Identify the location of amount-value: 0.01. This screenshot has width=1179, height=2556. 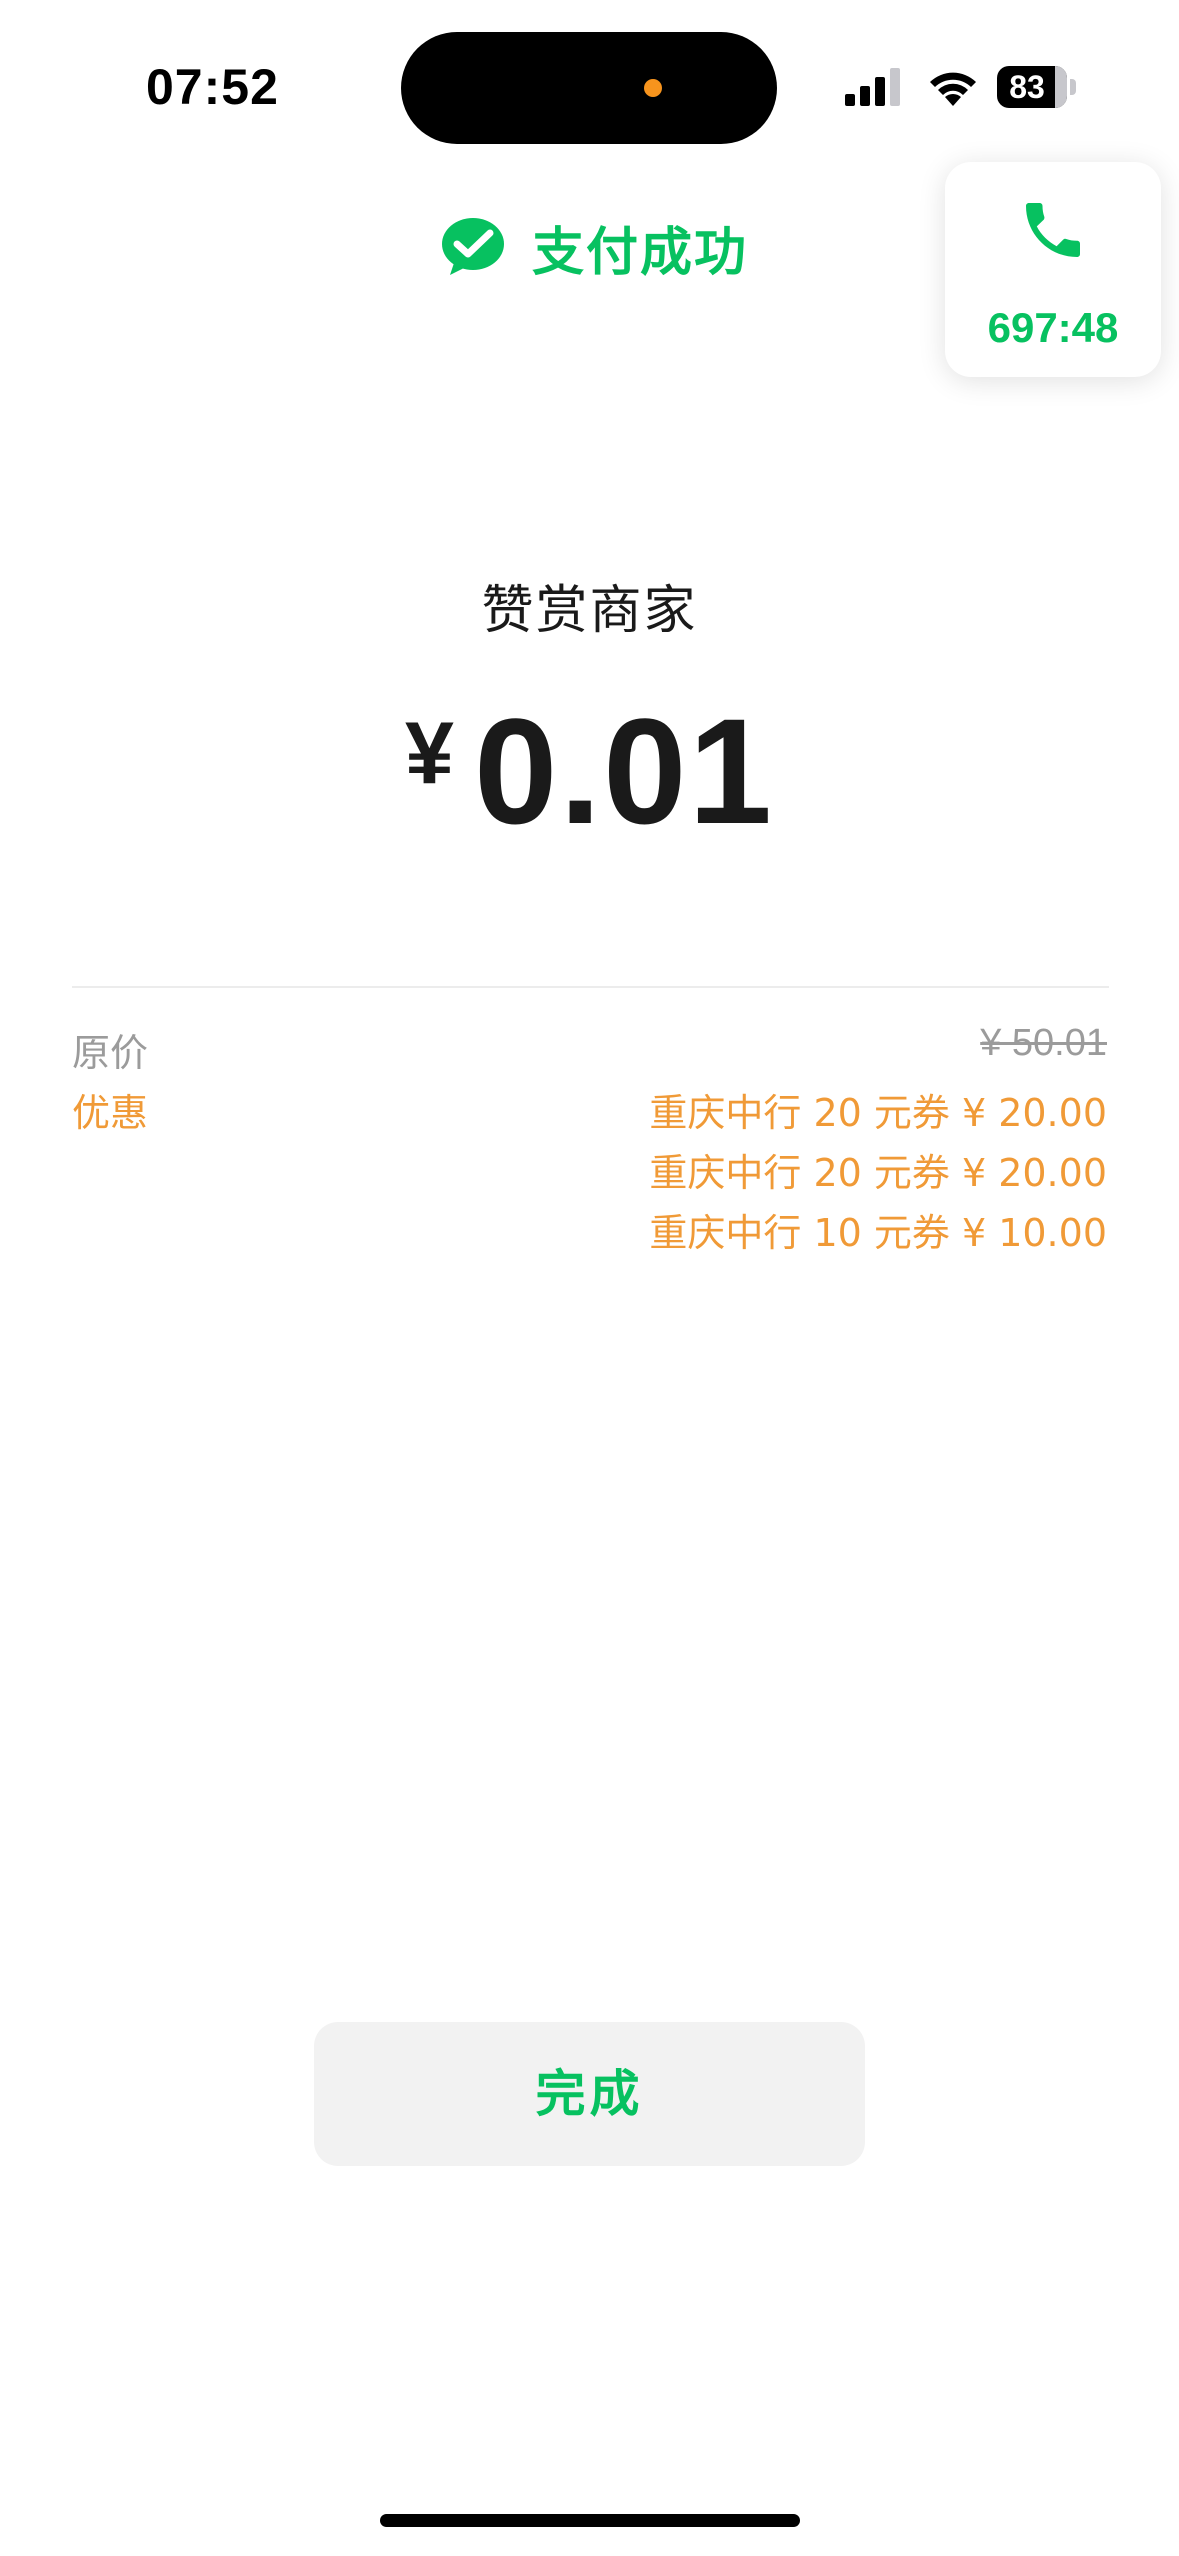
(624, 771).